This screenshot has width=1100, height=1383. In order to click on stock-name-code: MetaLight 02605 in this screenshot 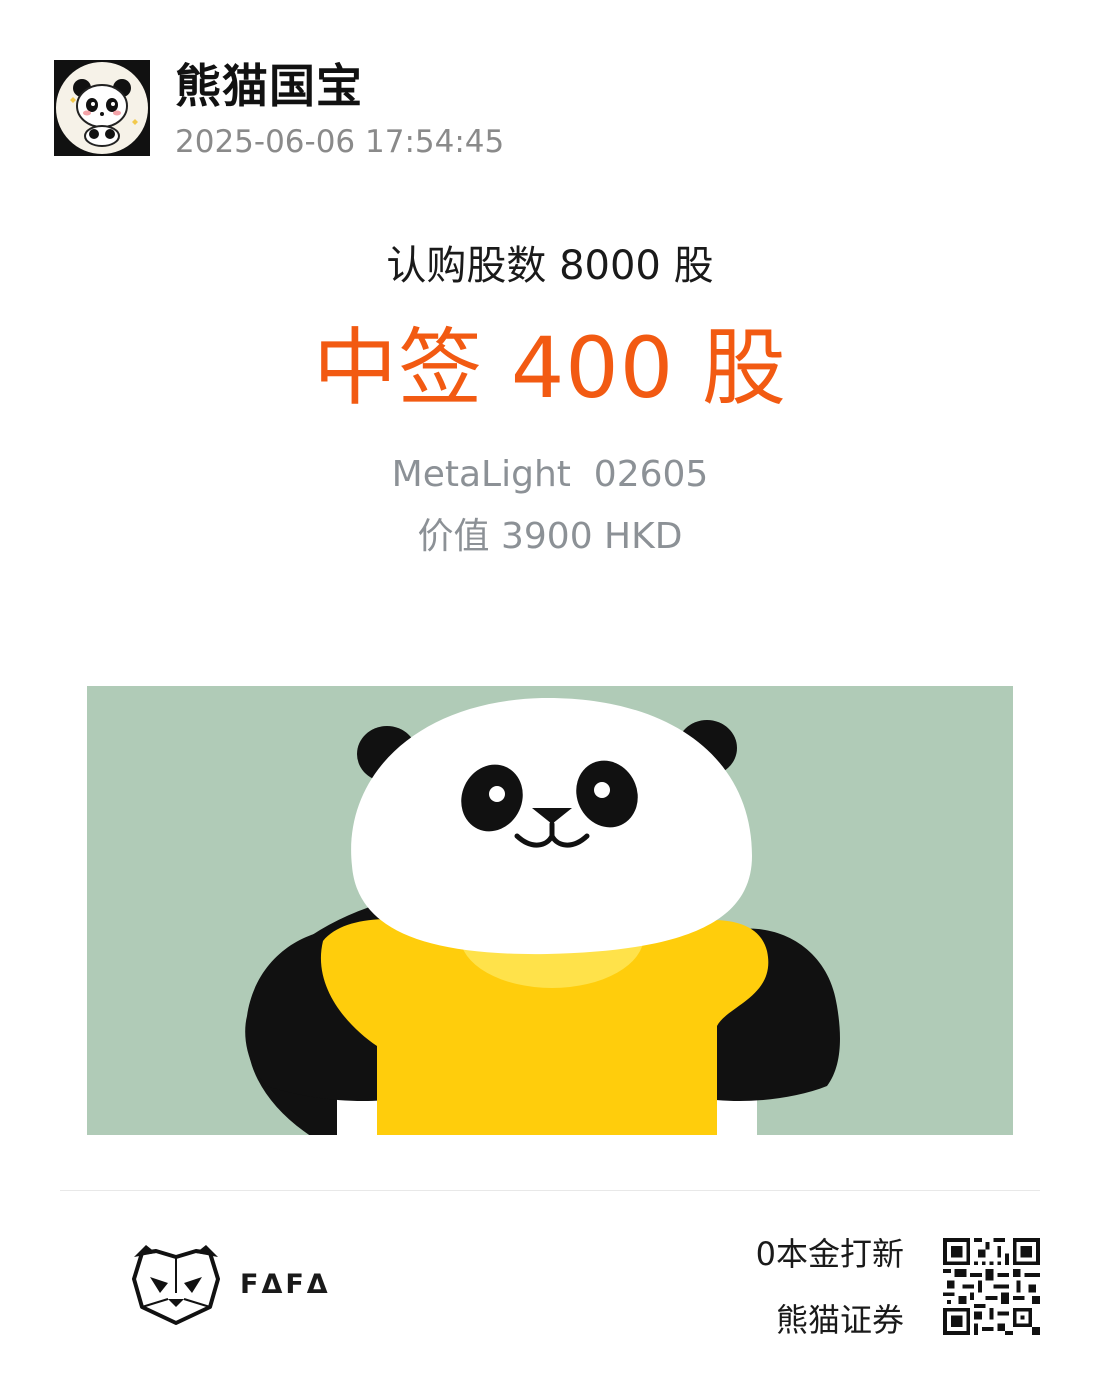, I will do `click(550, 474)`.